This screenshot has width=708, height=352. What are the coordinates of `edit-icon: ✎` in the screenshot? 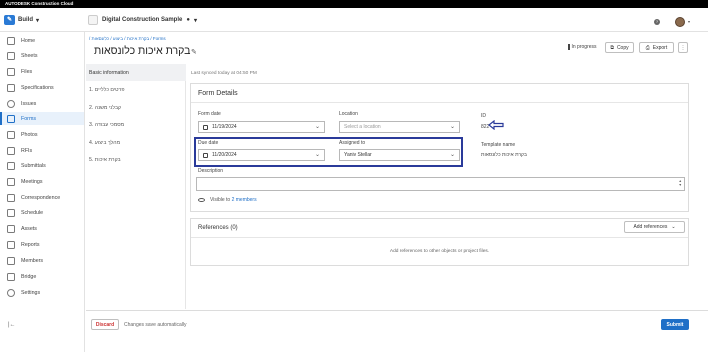 It's located at (194, 52).